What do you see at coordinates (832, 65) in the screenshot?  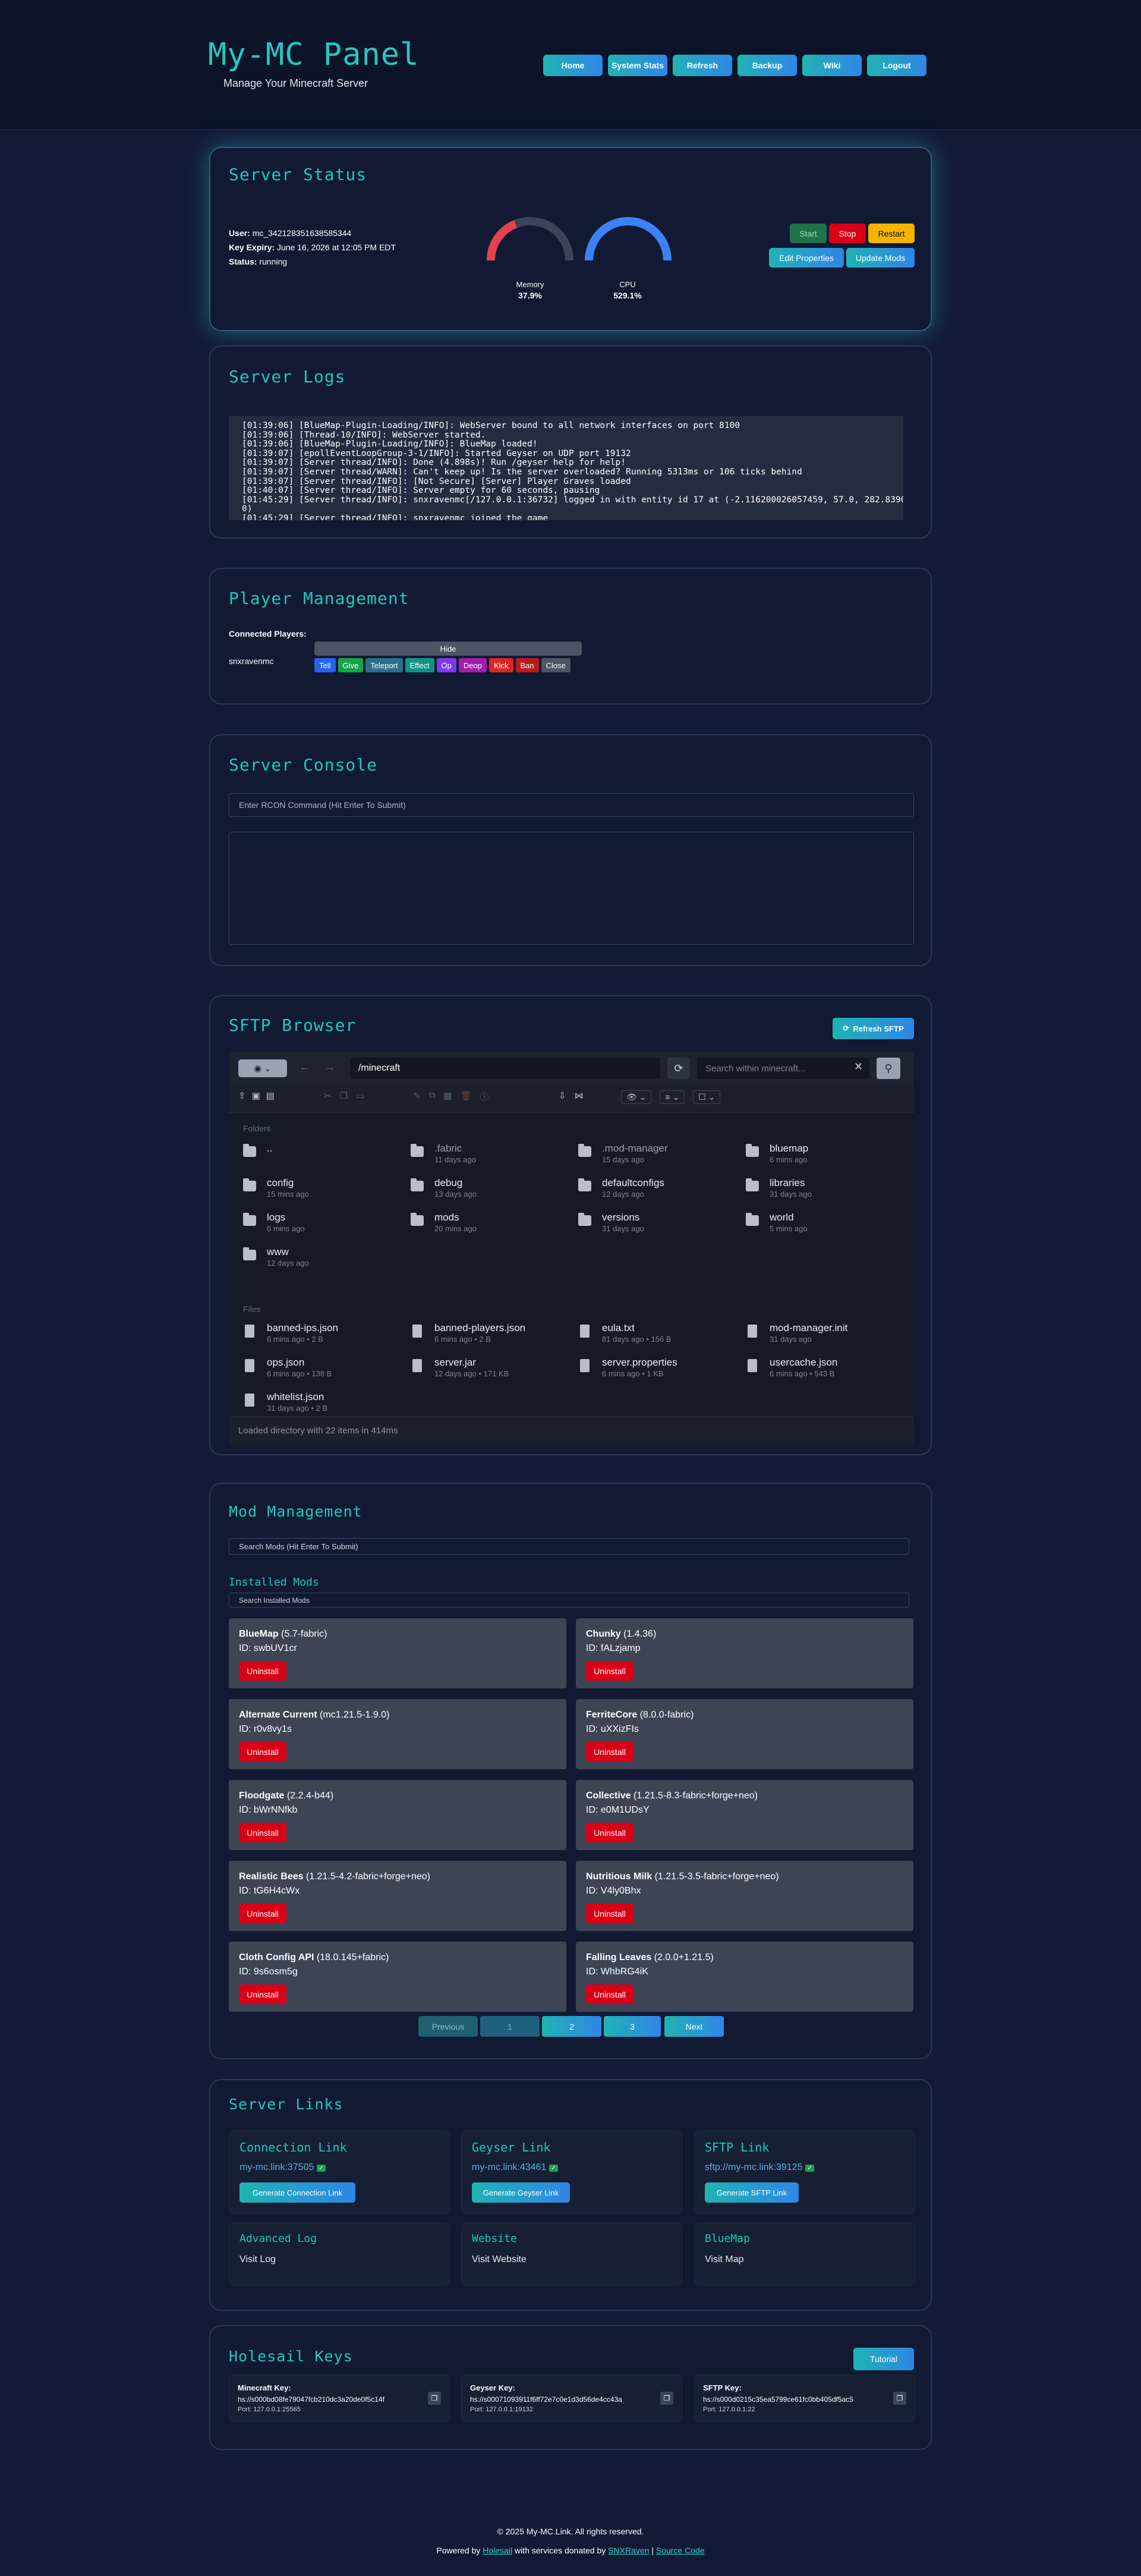 I see `nav-wiki-button: Wiki` at bounding box center [832, 65].